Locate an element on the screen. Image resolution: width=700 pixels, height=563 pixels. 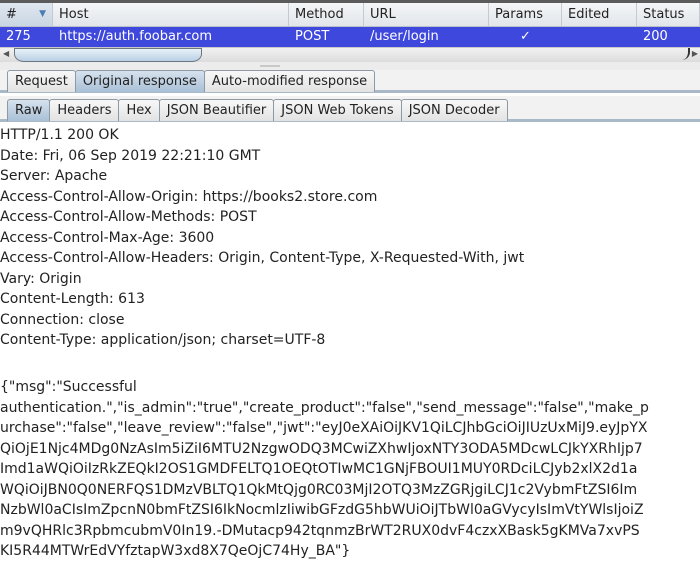
column-header-params: Params is located at coordinates (525, 14).